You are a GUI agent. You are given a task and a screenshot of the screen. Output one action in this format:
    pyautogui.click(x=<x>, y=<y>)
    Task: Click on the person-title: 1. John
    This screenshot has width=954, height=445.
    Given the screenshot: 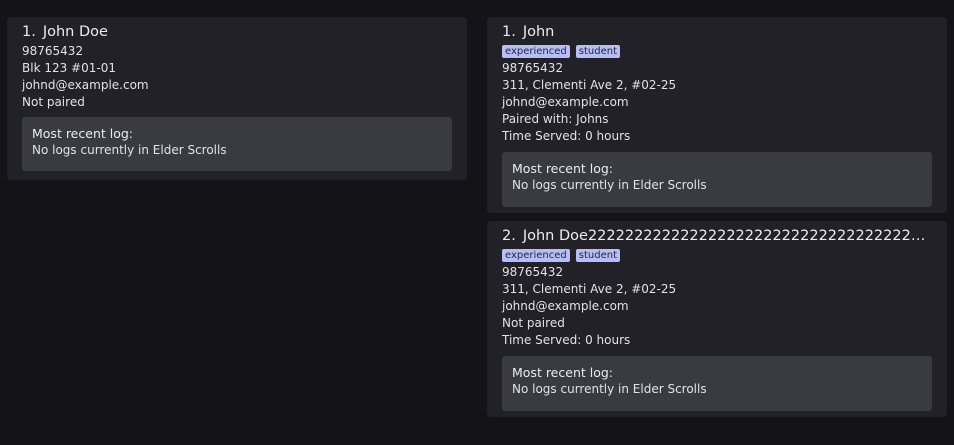 What is the action you would take?
    pyautogui.click(x=717, y=32)
    